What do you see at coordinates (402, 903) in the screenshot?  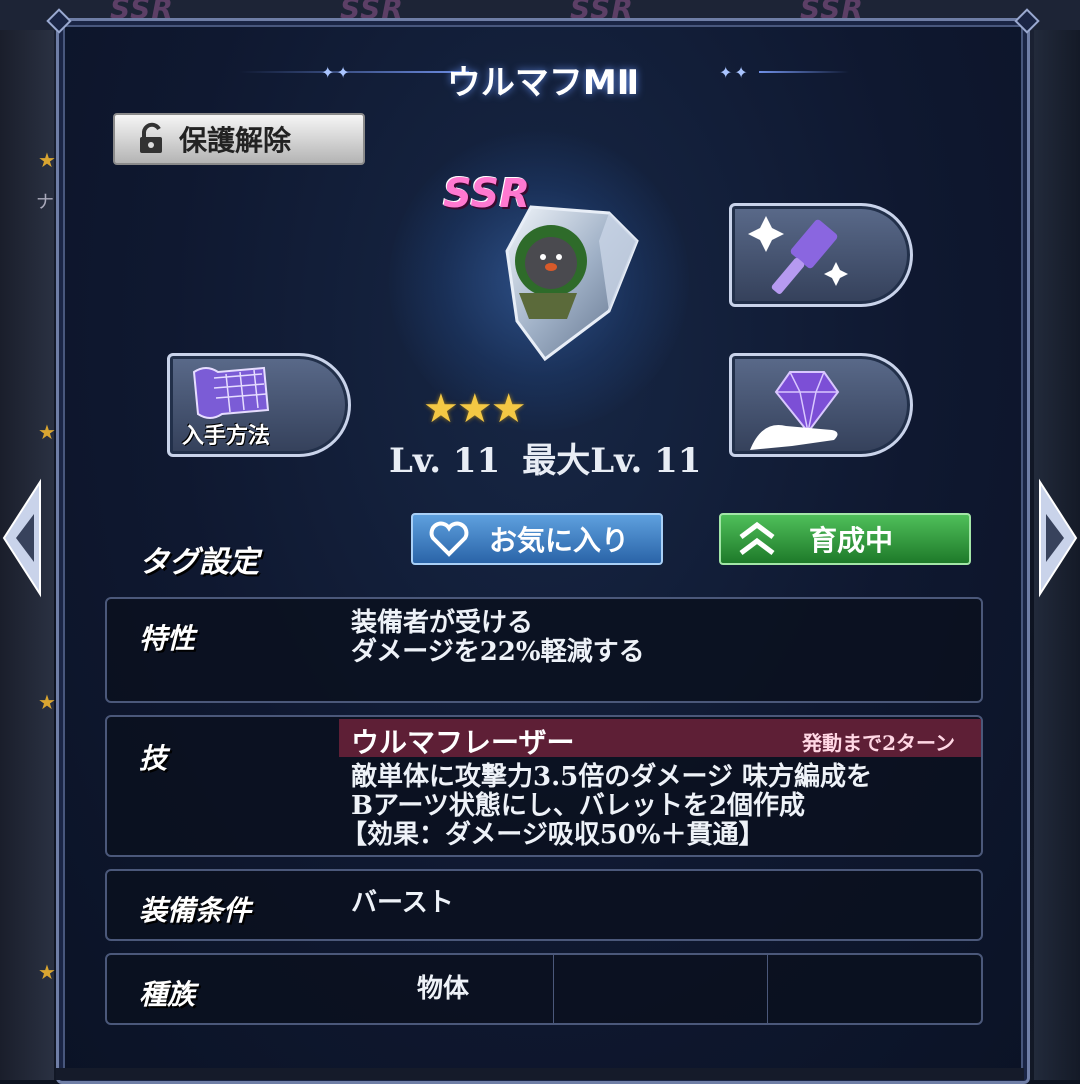 I see `equip-condition-value: バースト` at bounding box center [402, 903].